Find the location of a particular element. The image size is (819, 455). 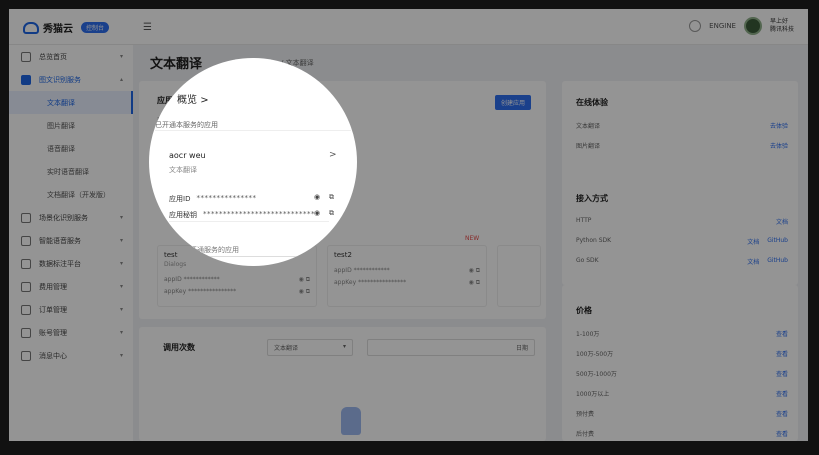

lens-desc: 已开通本服务的应用 is located at coordinates (186, 125).